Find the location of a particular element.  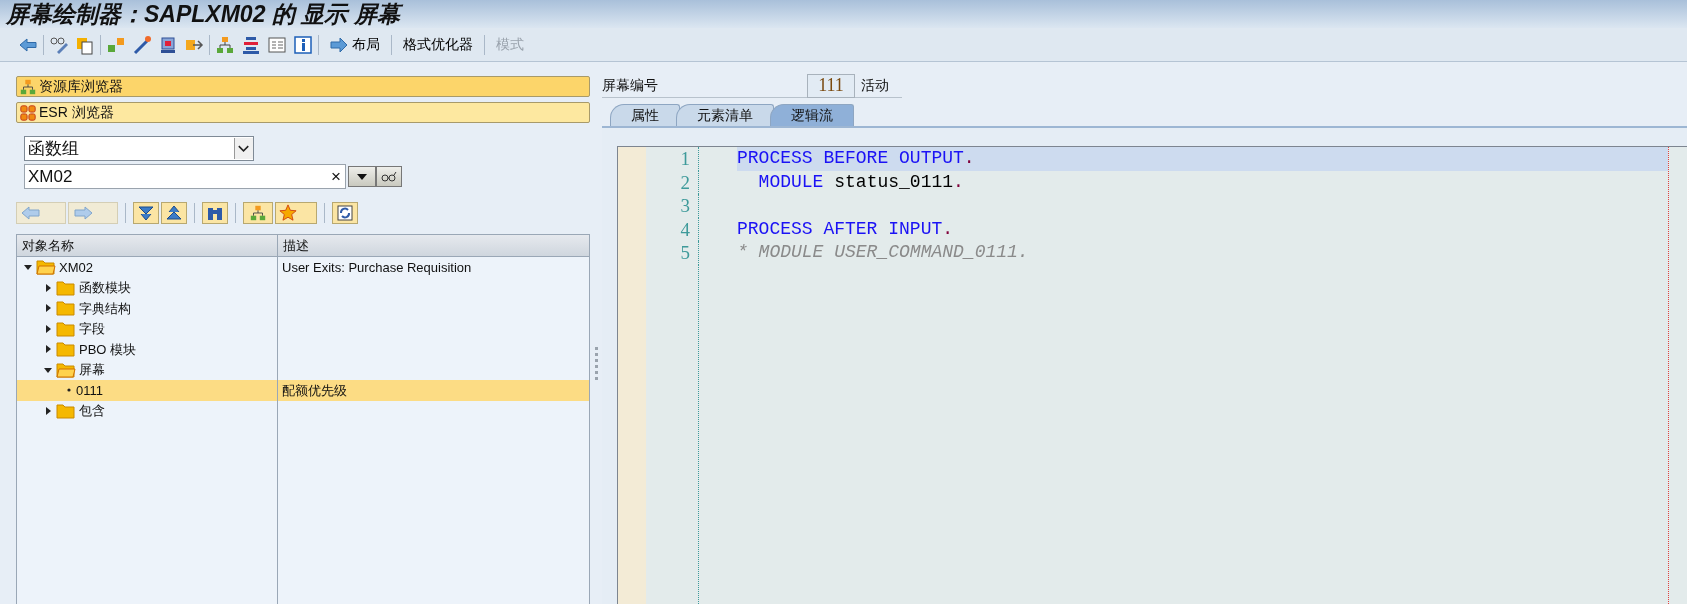

screen-number-field: 111 is located at coordinates (831, 85).